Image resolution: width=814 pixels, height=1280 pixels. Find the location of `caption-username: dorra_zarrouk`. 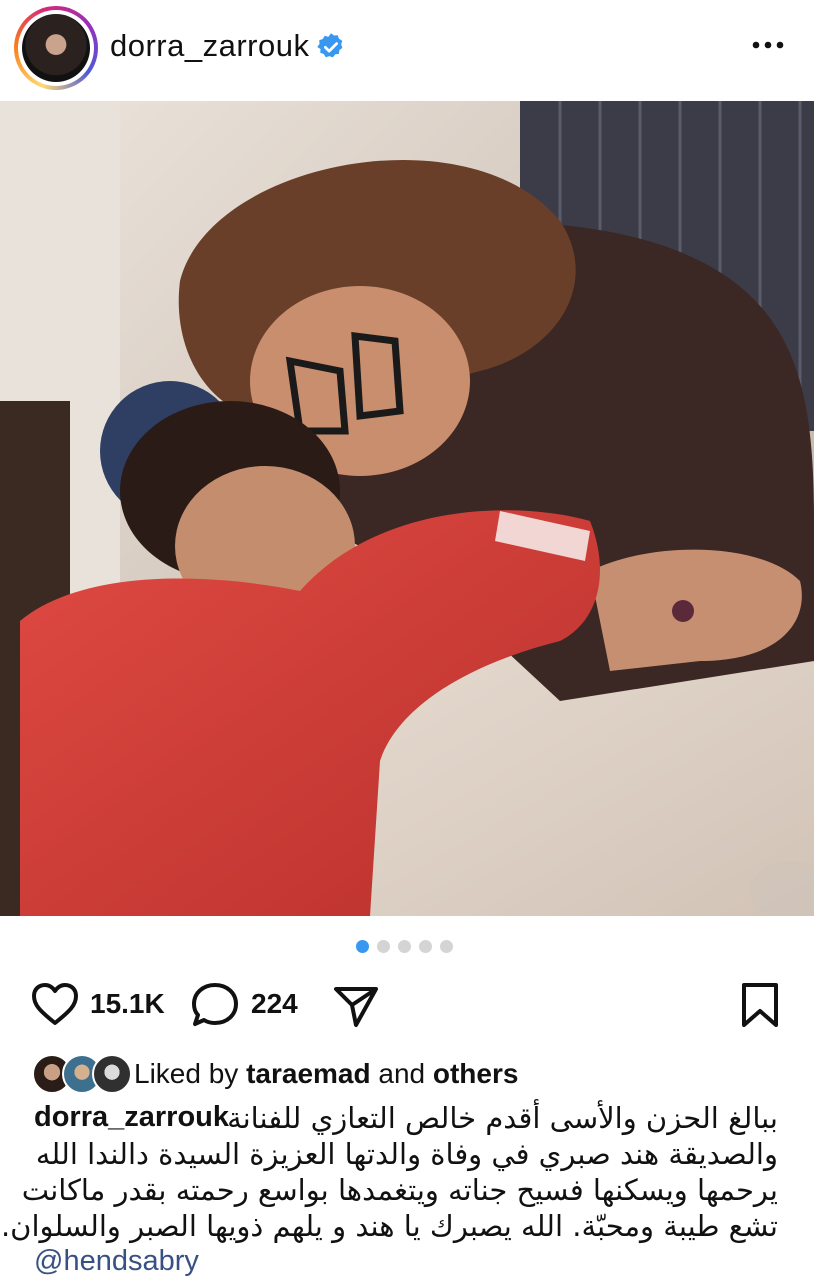

caption-username: dorra_zarrouk is located at coordinates (131, 1117).